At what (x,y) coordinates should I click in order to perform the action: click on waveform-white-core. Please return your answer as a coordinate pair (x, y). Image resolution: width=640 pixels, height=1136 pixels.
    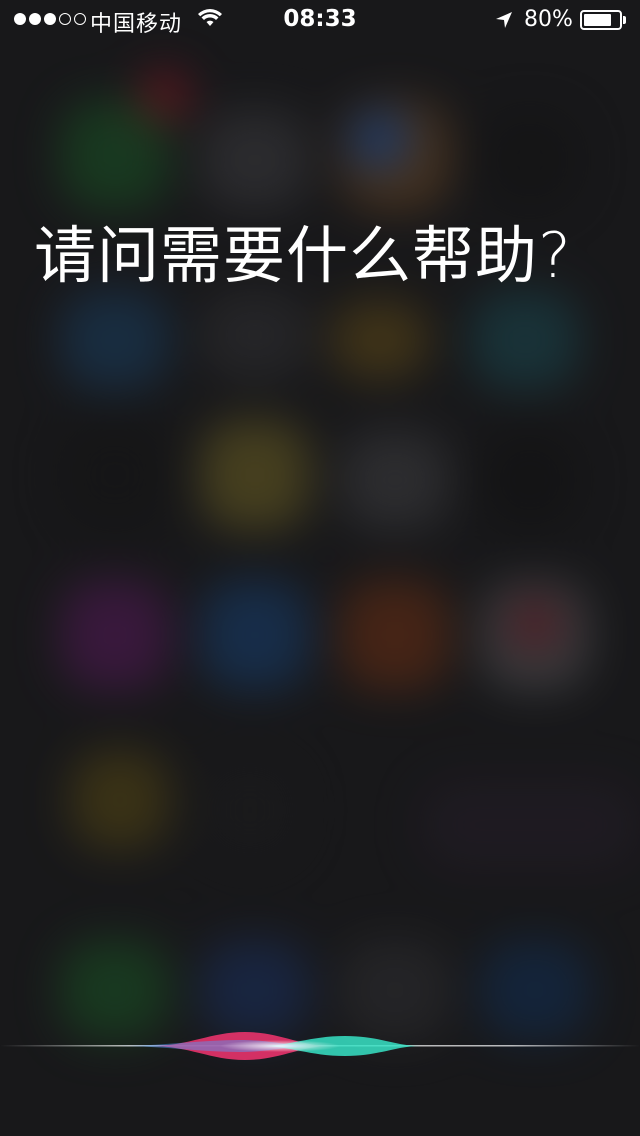
    Looking at the image, I should click on (280, 1046).